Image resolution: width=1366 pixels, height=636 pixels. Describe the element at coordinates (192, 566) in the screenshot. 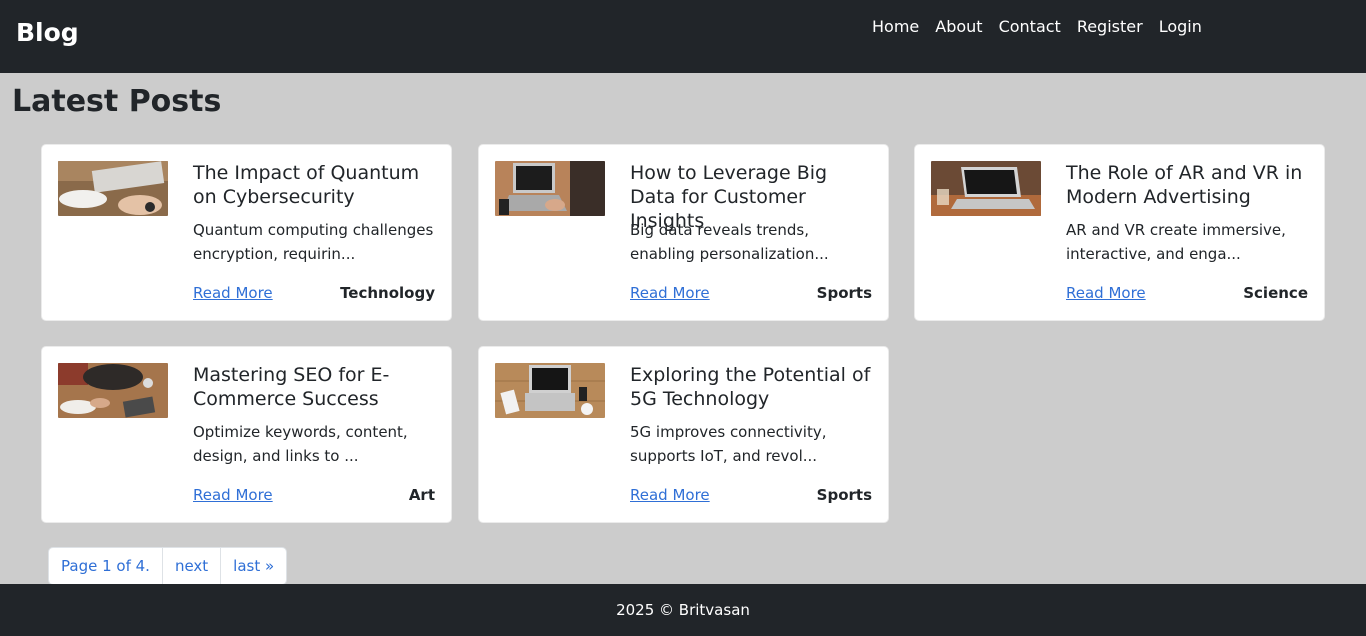

I see `next-page-link: next` at that location.